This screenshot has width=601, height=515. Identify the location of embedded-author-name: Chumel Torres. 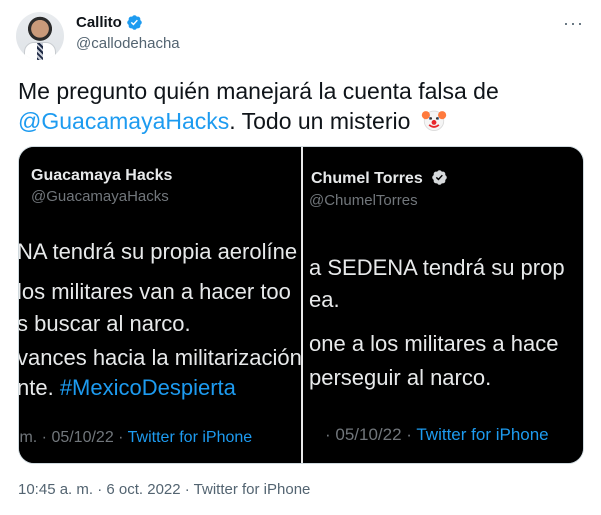
(367, 178).